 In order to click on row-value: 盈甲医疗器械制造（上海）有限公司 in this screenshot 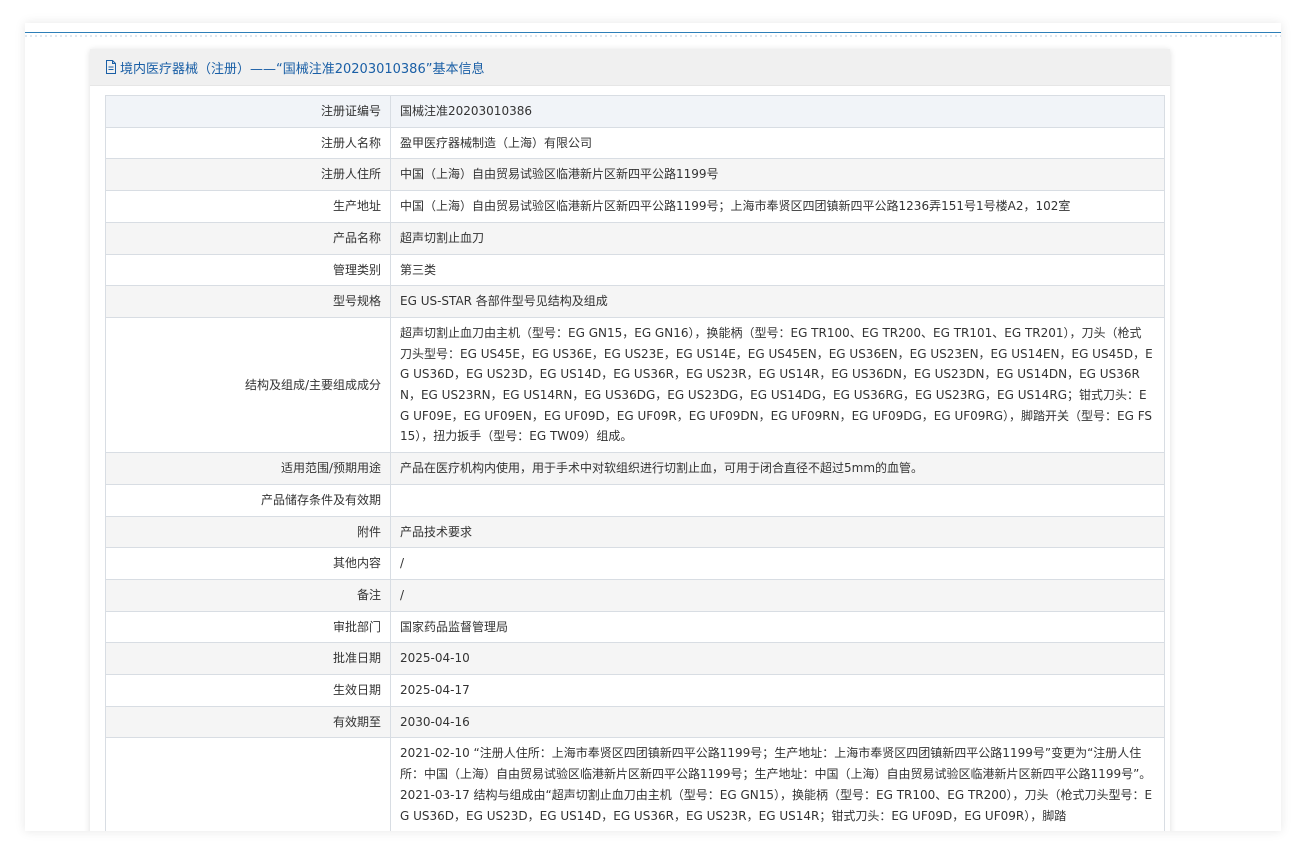, I will do `click(777, 143)`.